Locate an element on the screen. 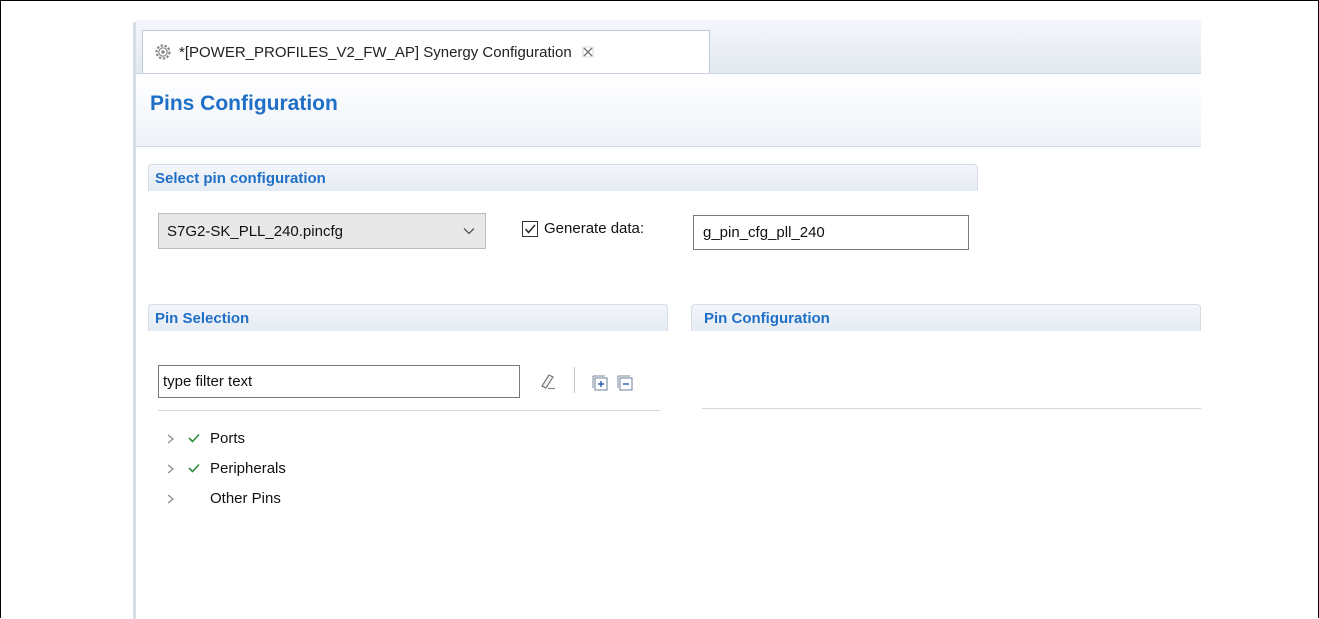 This screenshot has width=1319, height=619. generate-data-checkbox is located at coordinates (530, 229).